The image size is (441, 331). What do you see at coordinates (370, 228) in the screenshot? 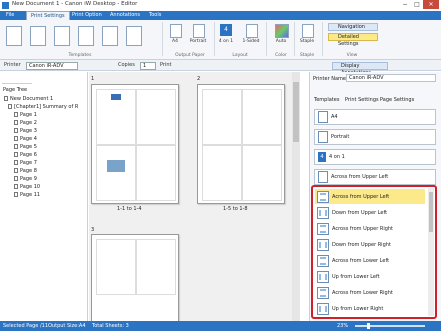
I see `page-order-option: Across from Upper Right` at bounding box center [370, 228].